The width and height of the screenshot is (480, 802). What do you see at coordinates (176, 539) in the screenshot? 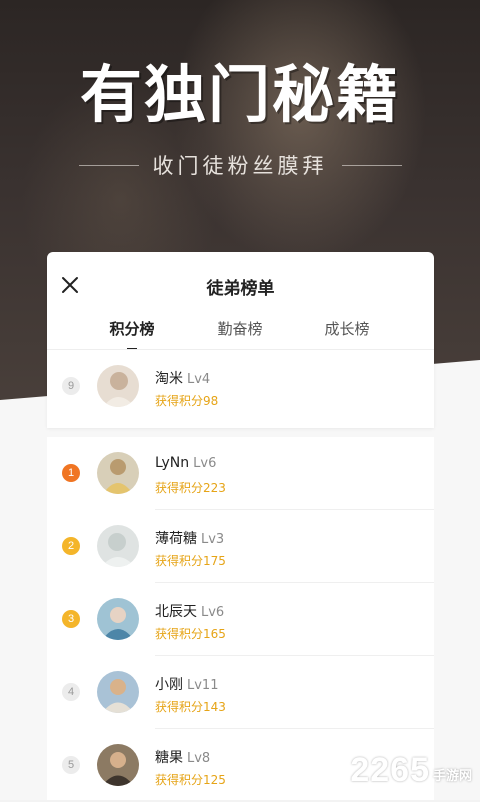
I see `user-name-text: 薄荷糖` at bounding box center [176, 539].